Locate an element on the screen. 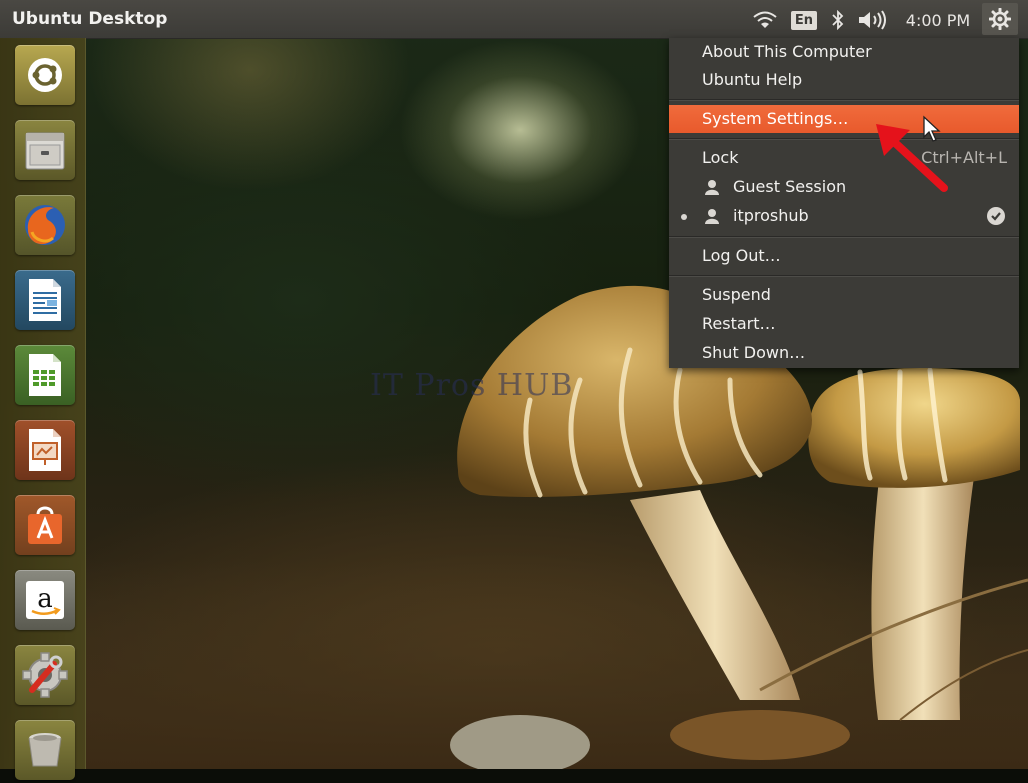 Image resolution: width=1028 pixels, height=783 pixels. libreoffice-impress-icon is located at coordinates (45, 450).